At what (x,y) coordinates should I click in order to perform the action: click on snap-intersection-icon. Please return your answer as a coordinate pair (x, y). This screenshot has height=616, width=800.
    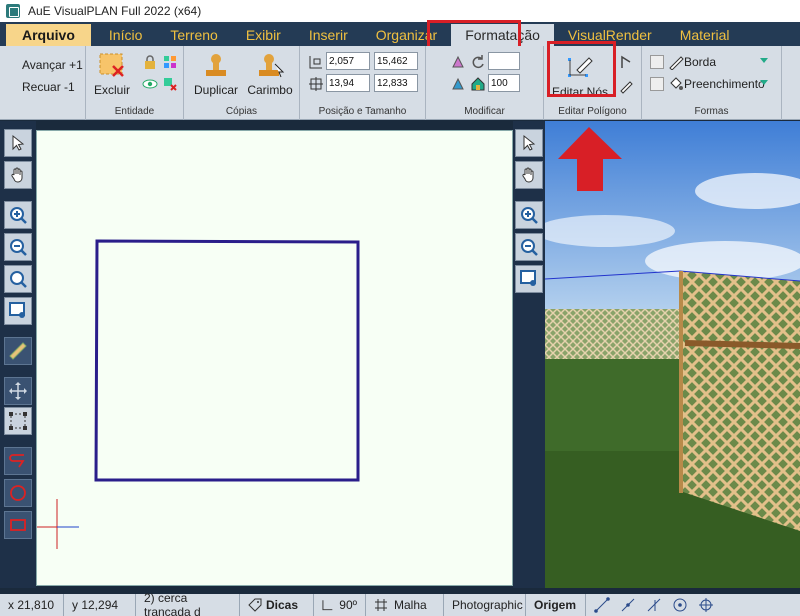
    Looking at the image, I should click on (654, 605).